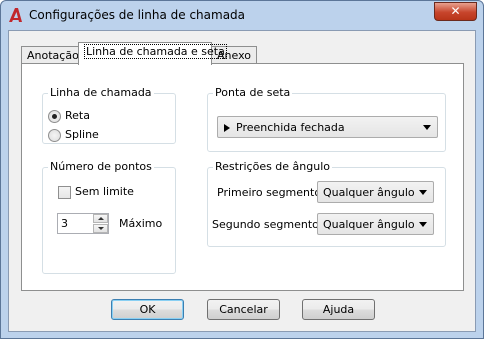  I want to click on stepper-up-button, so click(100, 218).